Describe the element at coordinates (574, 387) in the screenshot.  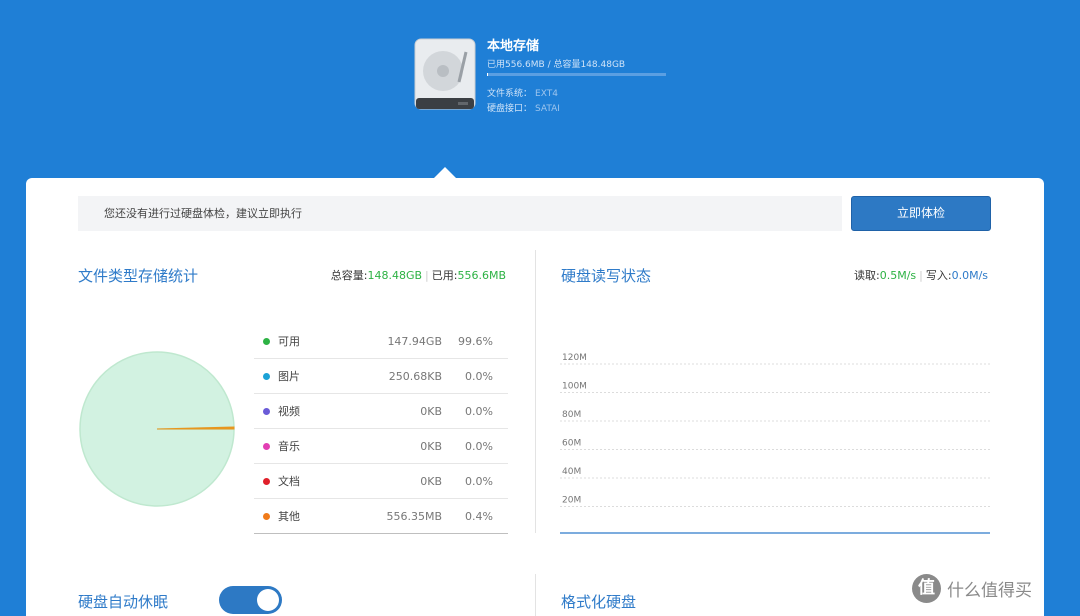
I see `y-tick-label: 100M` at that location.